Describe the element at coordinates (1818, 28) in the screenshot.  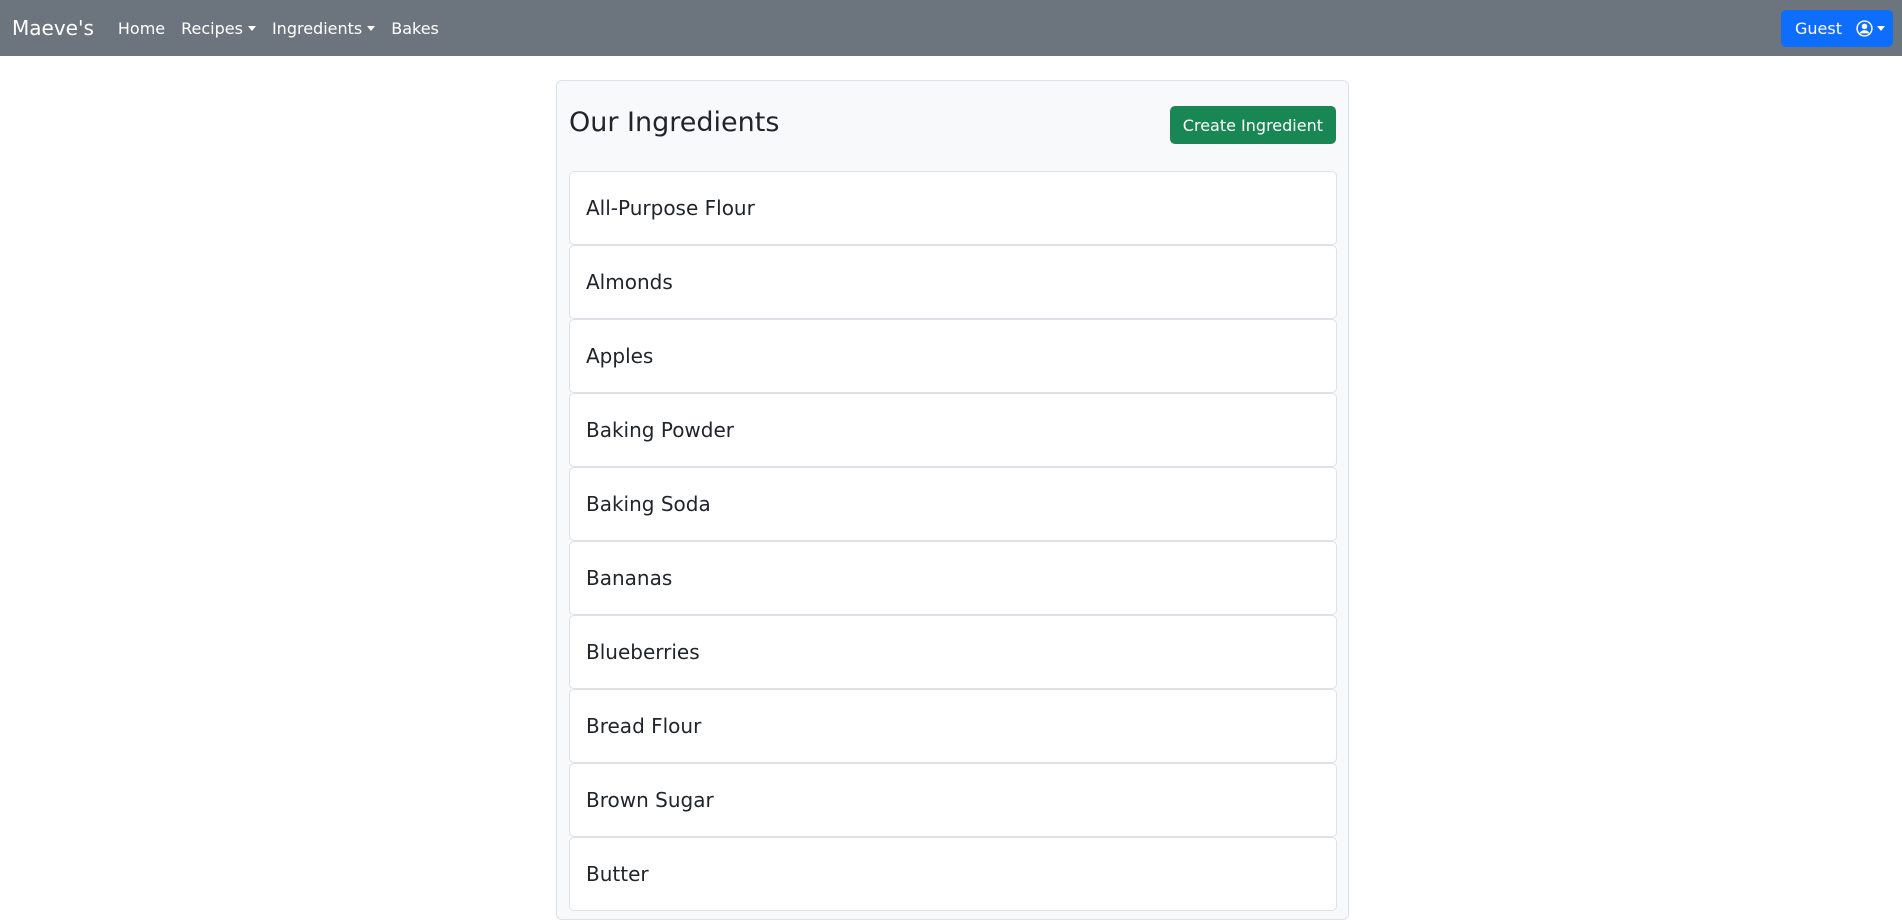
I see `user-label: Guest` at that location.